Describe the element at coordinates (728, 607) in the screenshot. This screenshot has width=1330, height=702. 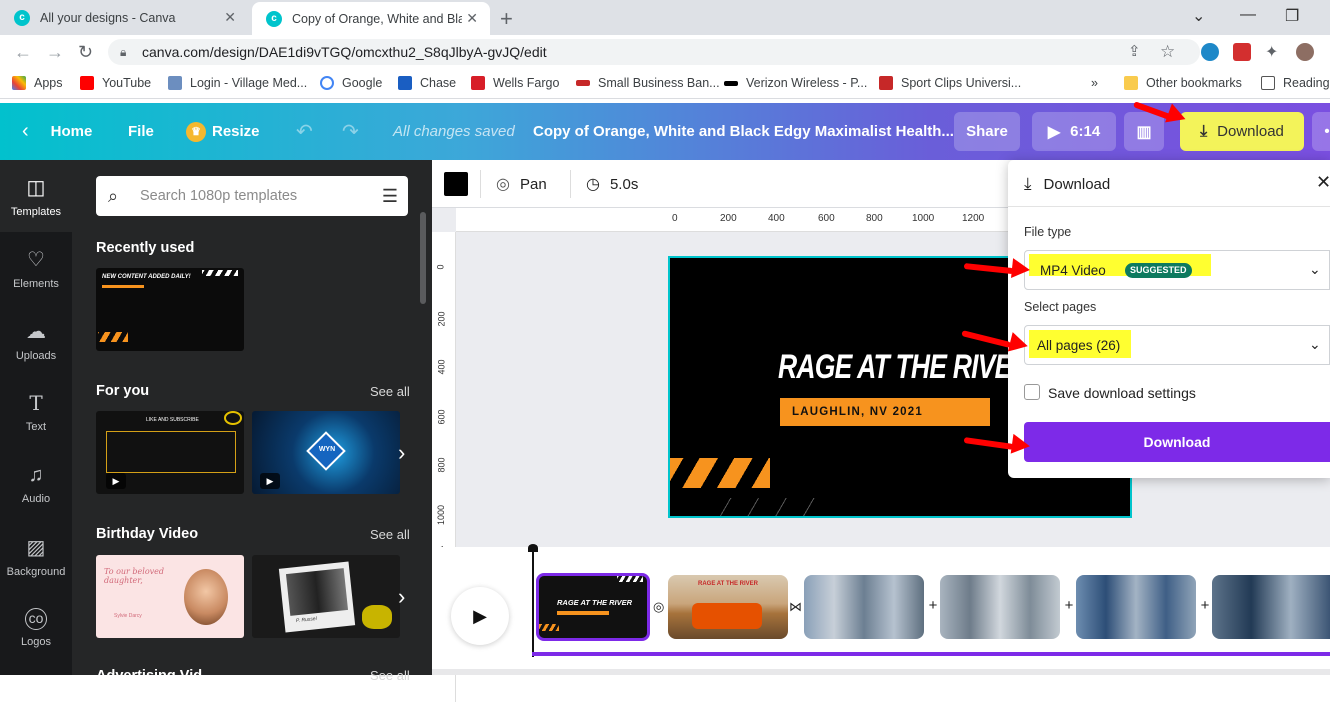
I see `timeline-clip-2: RAGE AT THE RIVER` at that location.